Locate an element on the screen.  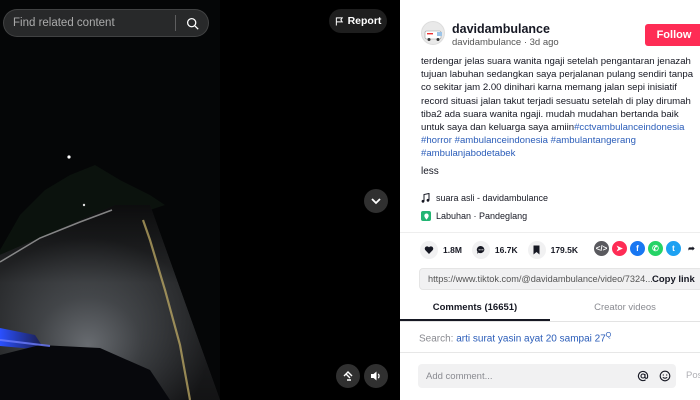
location-label: Labuhan · Pandeglang is located at coordinates (482, 216).